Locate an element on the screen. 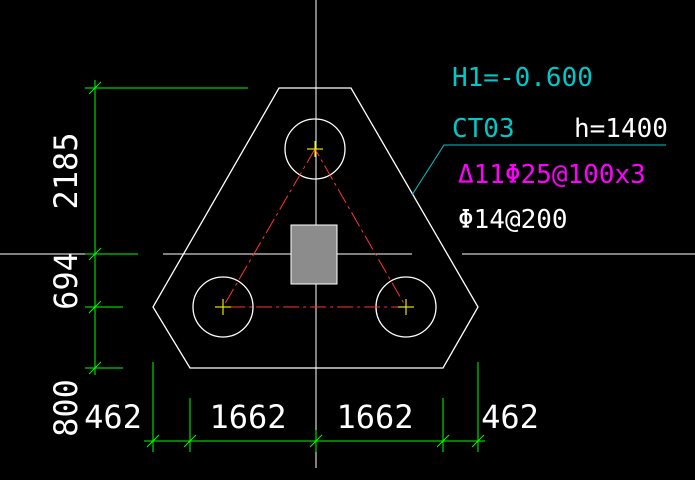 This screenshot has height=480, width=695. vertical-dimension-labels: 2185 694 800 is located at coordinates (66, 284).